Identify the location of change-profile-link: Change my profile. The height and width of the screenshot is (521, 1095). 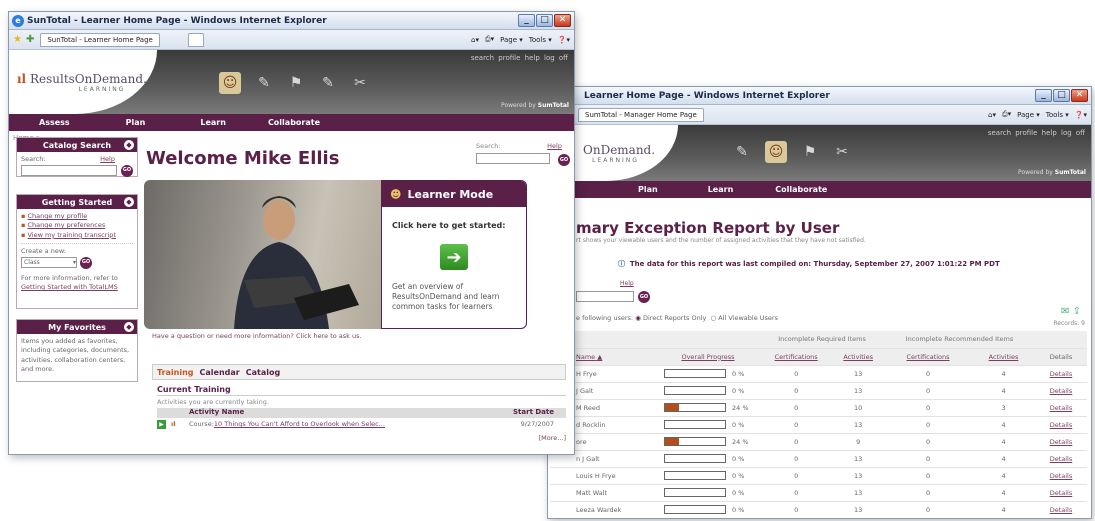
(57, 216).